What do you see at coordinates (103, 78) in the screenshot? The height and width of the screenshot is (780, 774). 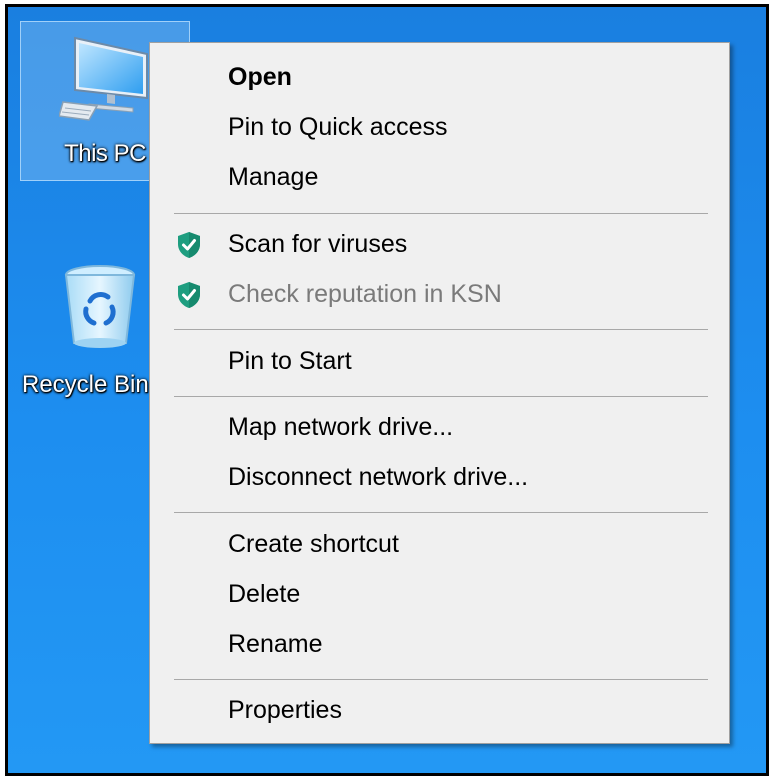 I see `computer-monitor-icon` at bounding box center [103, 78].